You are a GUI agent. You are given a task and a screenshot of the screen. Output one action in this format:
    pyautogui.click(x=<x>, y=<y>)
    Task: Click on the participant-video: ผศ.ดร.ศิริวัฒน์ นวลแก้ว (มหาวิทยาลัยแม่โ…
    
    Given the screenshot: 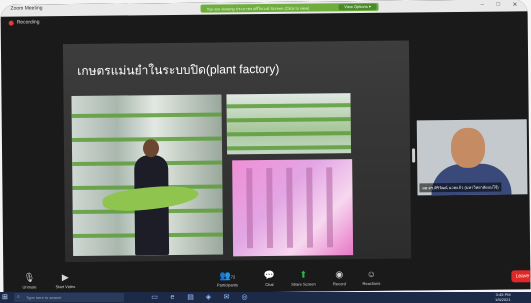 What is the action you would take?
    pyautogui.click(x=472, y=157)
    